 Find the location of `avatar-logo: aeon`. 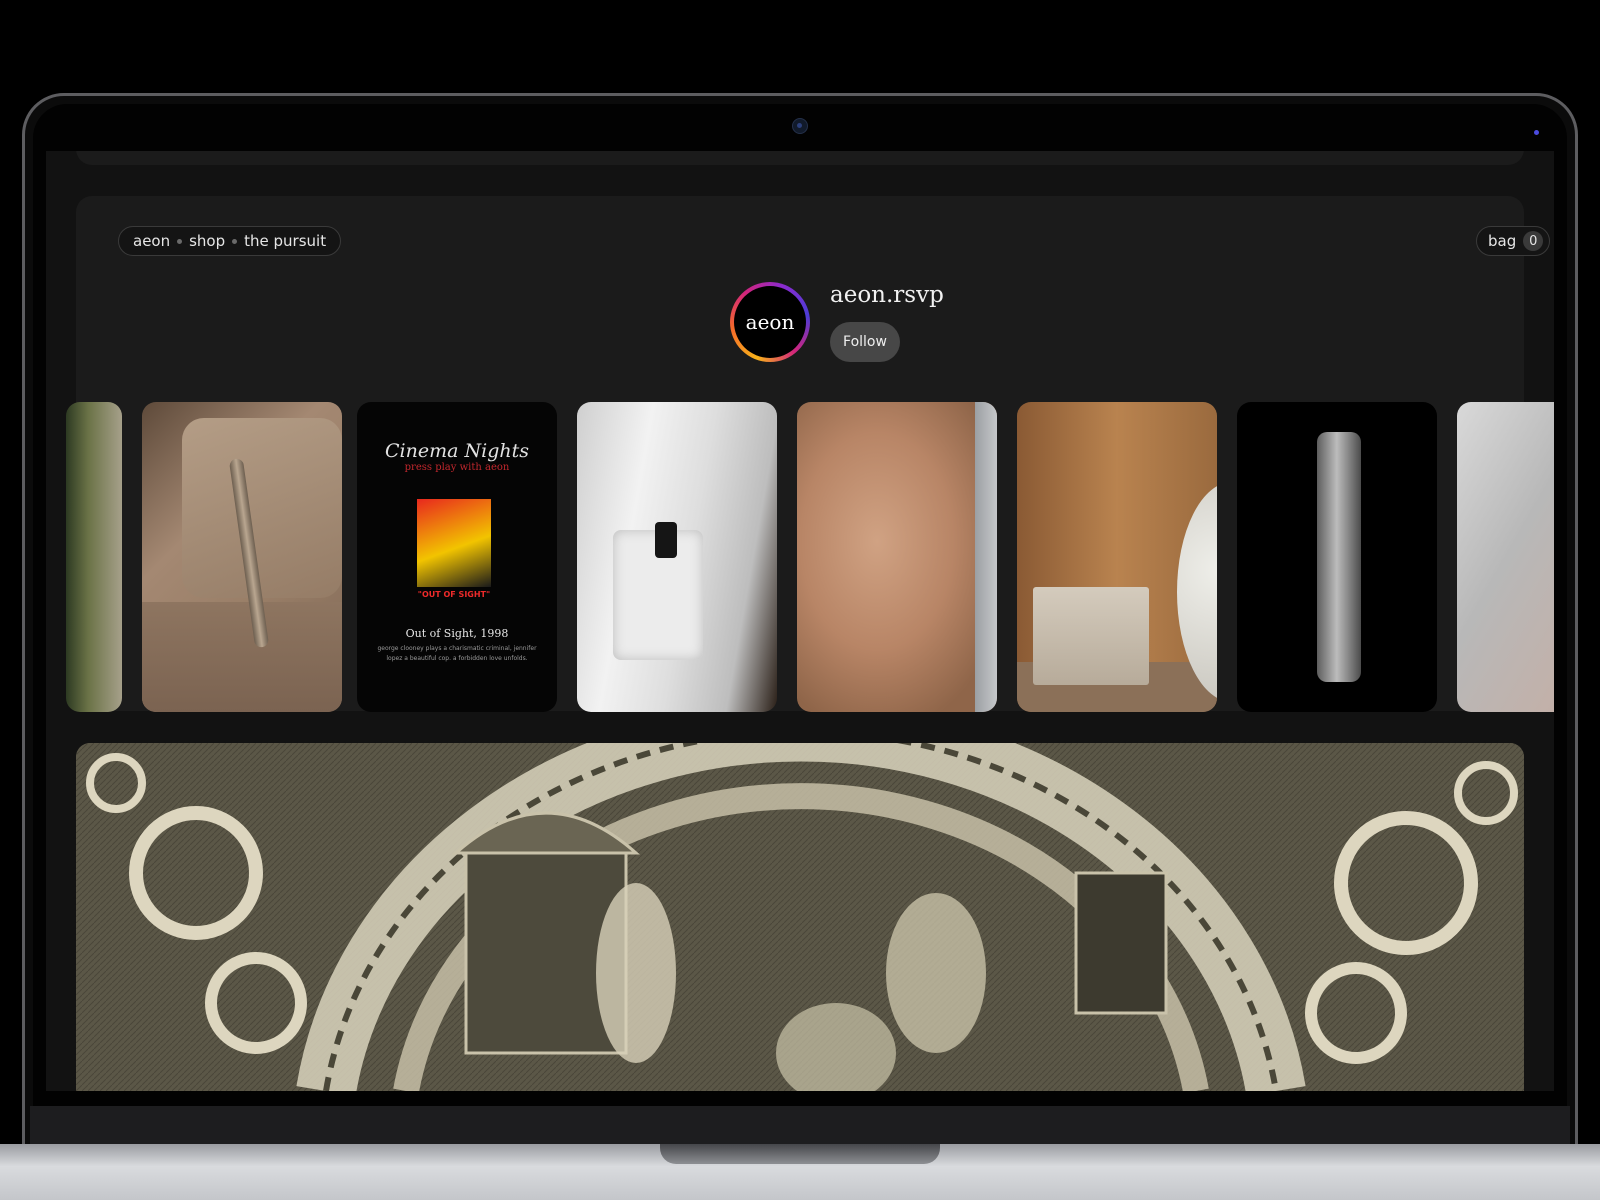

avatar-logo: aeon is located at coordinates (770, 322).